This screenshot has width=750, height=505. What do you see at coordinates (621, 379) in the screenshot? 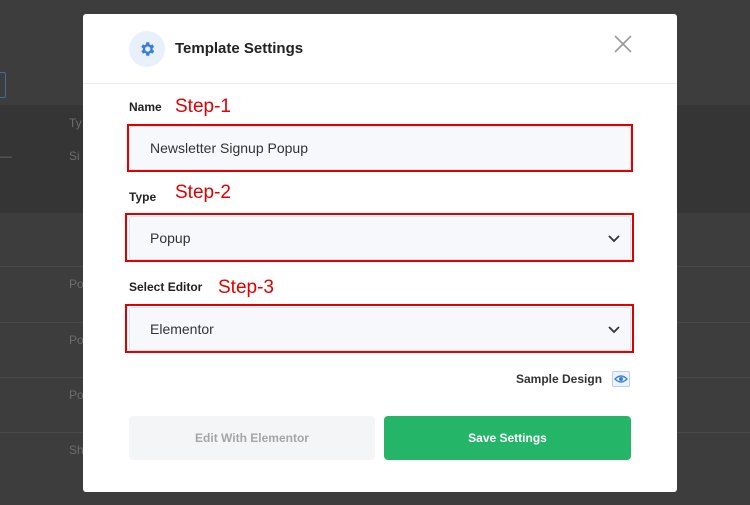
I see `eye-icon` at bounding box center [621, 379].